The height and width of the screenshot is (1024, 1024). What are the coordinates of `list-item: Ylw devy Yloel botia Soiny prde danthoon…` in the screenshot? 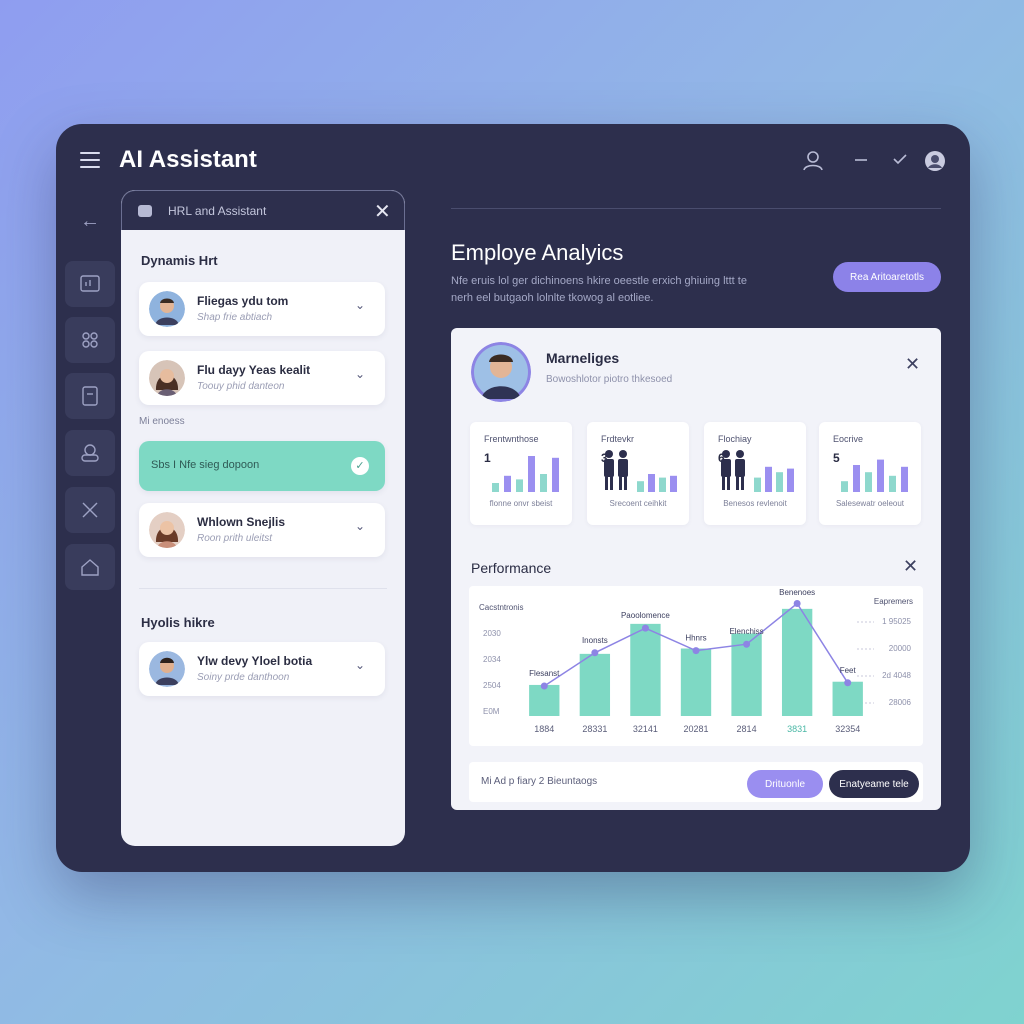 It's located at (262, 669).